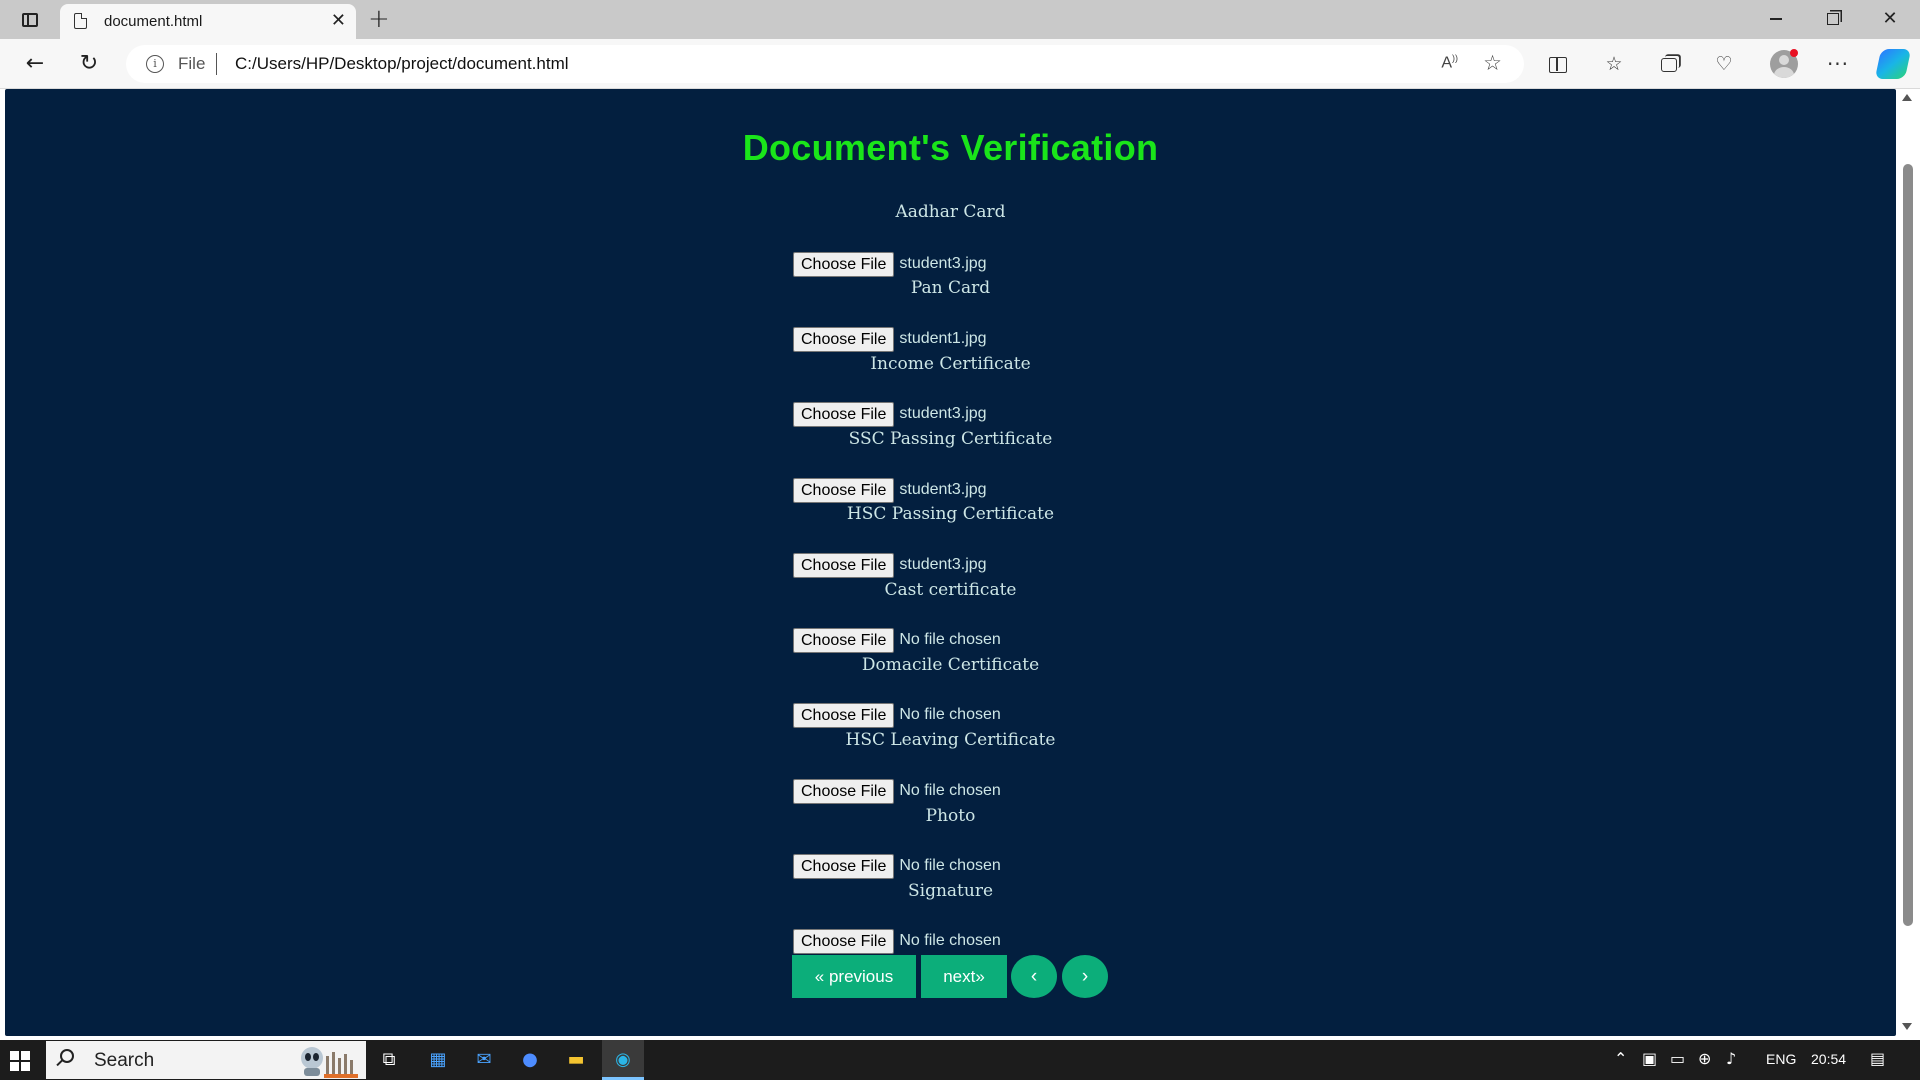 The height and width of the screenshot is (1080, 1920). What do you see at coordinates (960, 1060) in the screenshot?
I see `windows-taskbar: Search ⧉ ▦ ✉ ● ▬ ◉ ⌃ ▣ ▭ ⊕ ♪ ENG 20:54 ▤` at bounding box center [960, 1060].